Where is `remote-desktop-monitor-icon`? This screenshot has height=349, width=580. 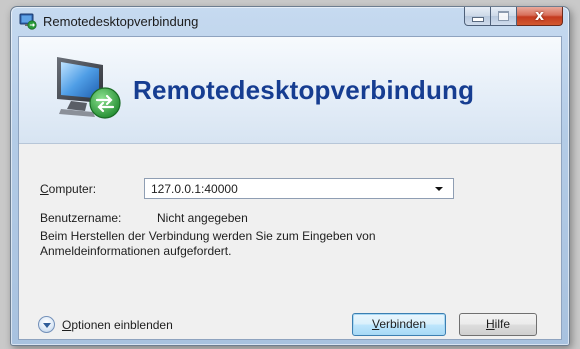 remote-desktop-monitor-icon is located at coordinates (89, 88).